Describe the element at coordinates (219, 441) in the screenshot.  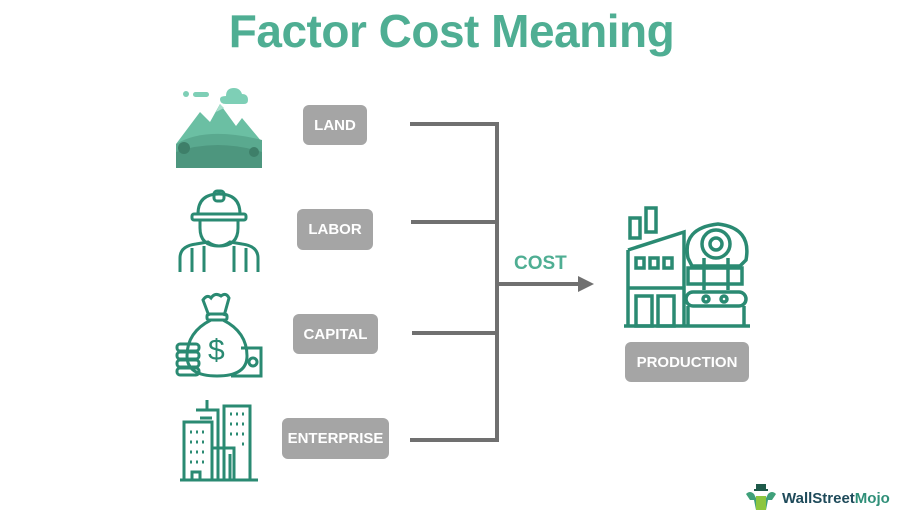
I see `buildings-icon` at that location.